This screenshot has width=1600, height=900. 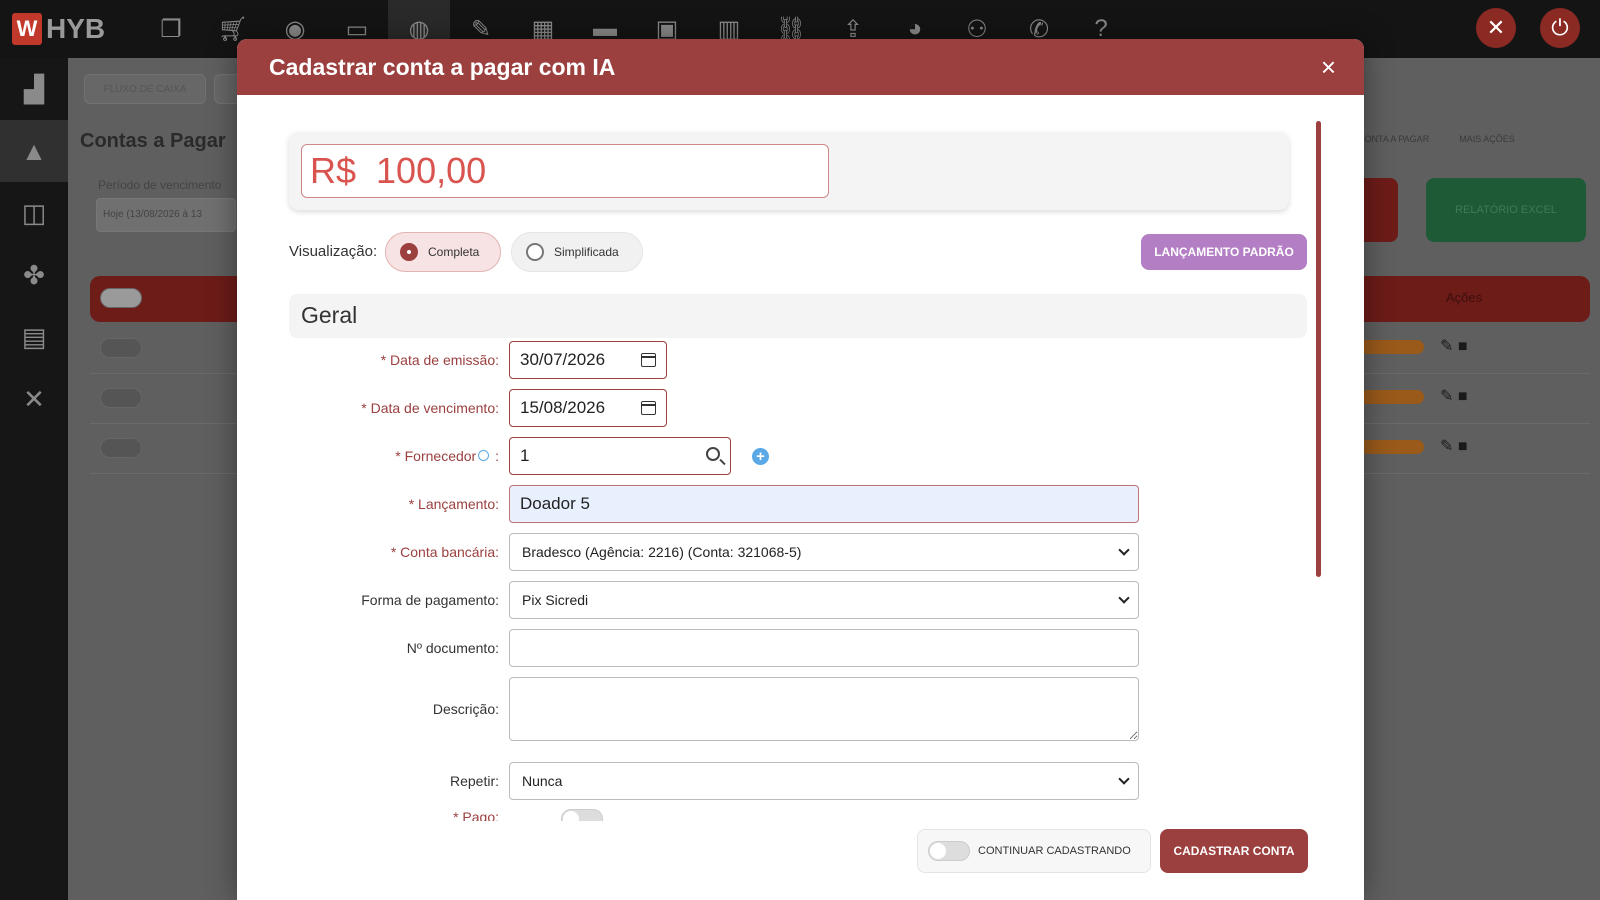 I want to click on descricao-textarea, so click(x=824, y=709).